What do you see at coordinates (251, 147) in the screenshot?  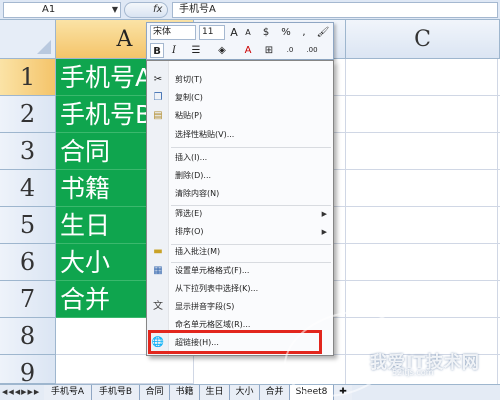 I see `menu-separator` at bounding box center [251, 147].